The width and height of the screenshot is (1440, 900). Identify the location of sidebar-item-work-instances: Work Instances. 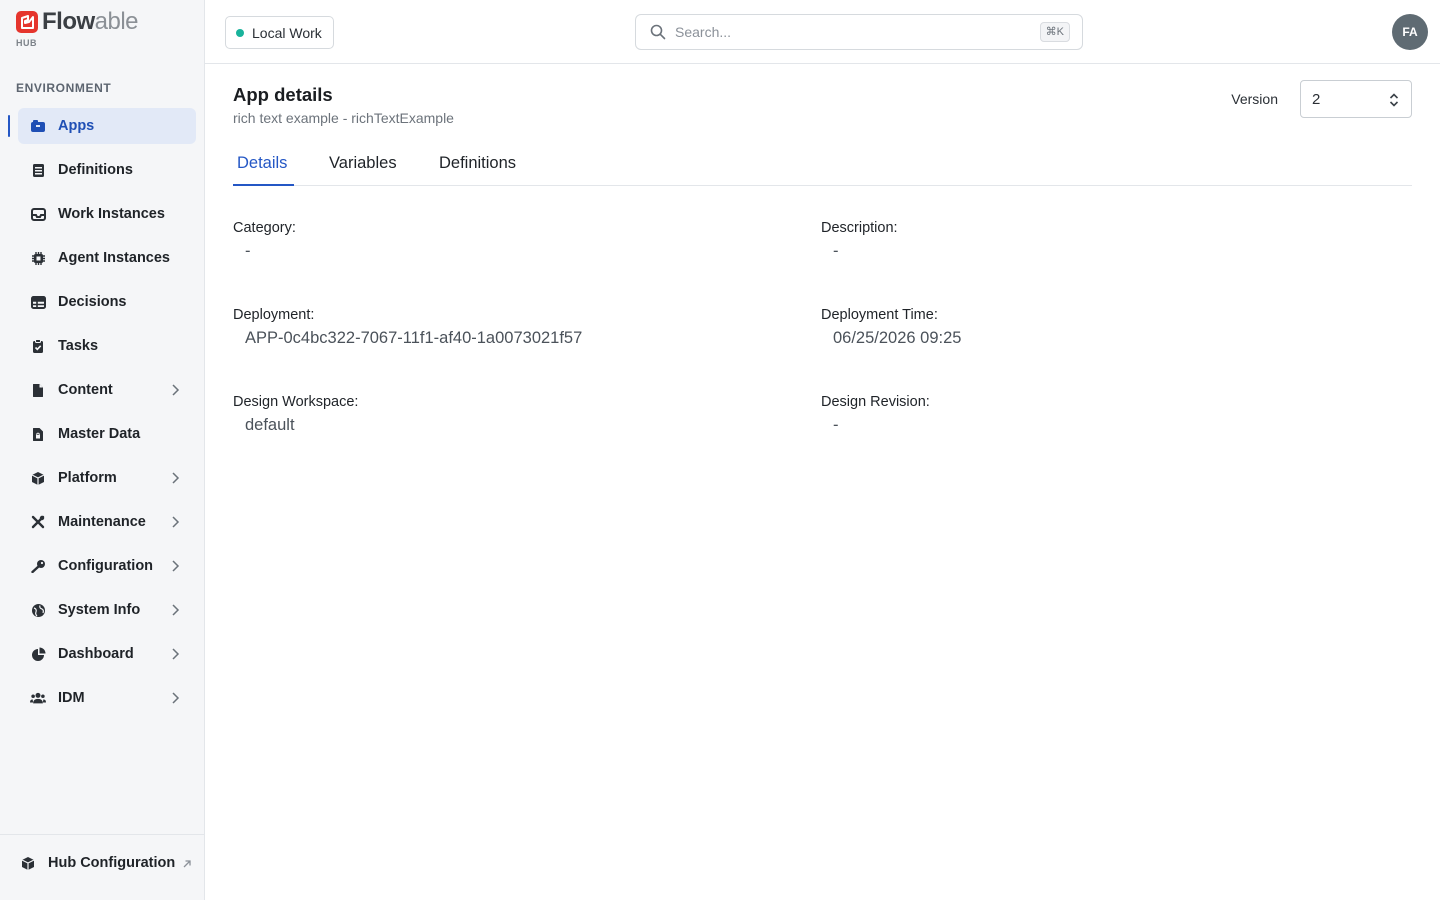
(107, 214).